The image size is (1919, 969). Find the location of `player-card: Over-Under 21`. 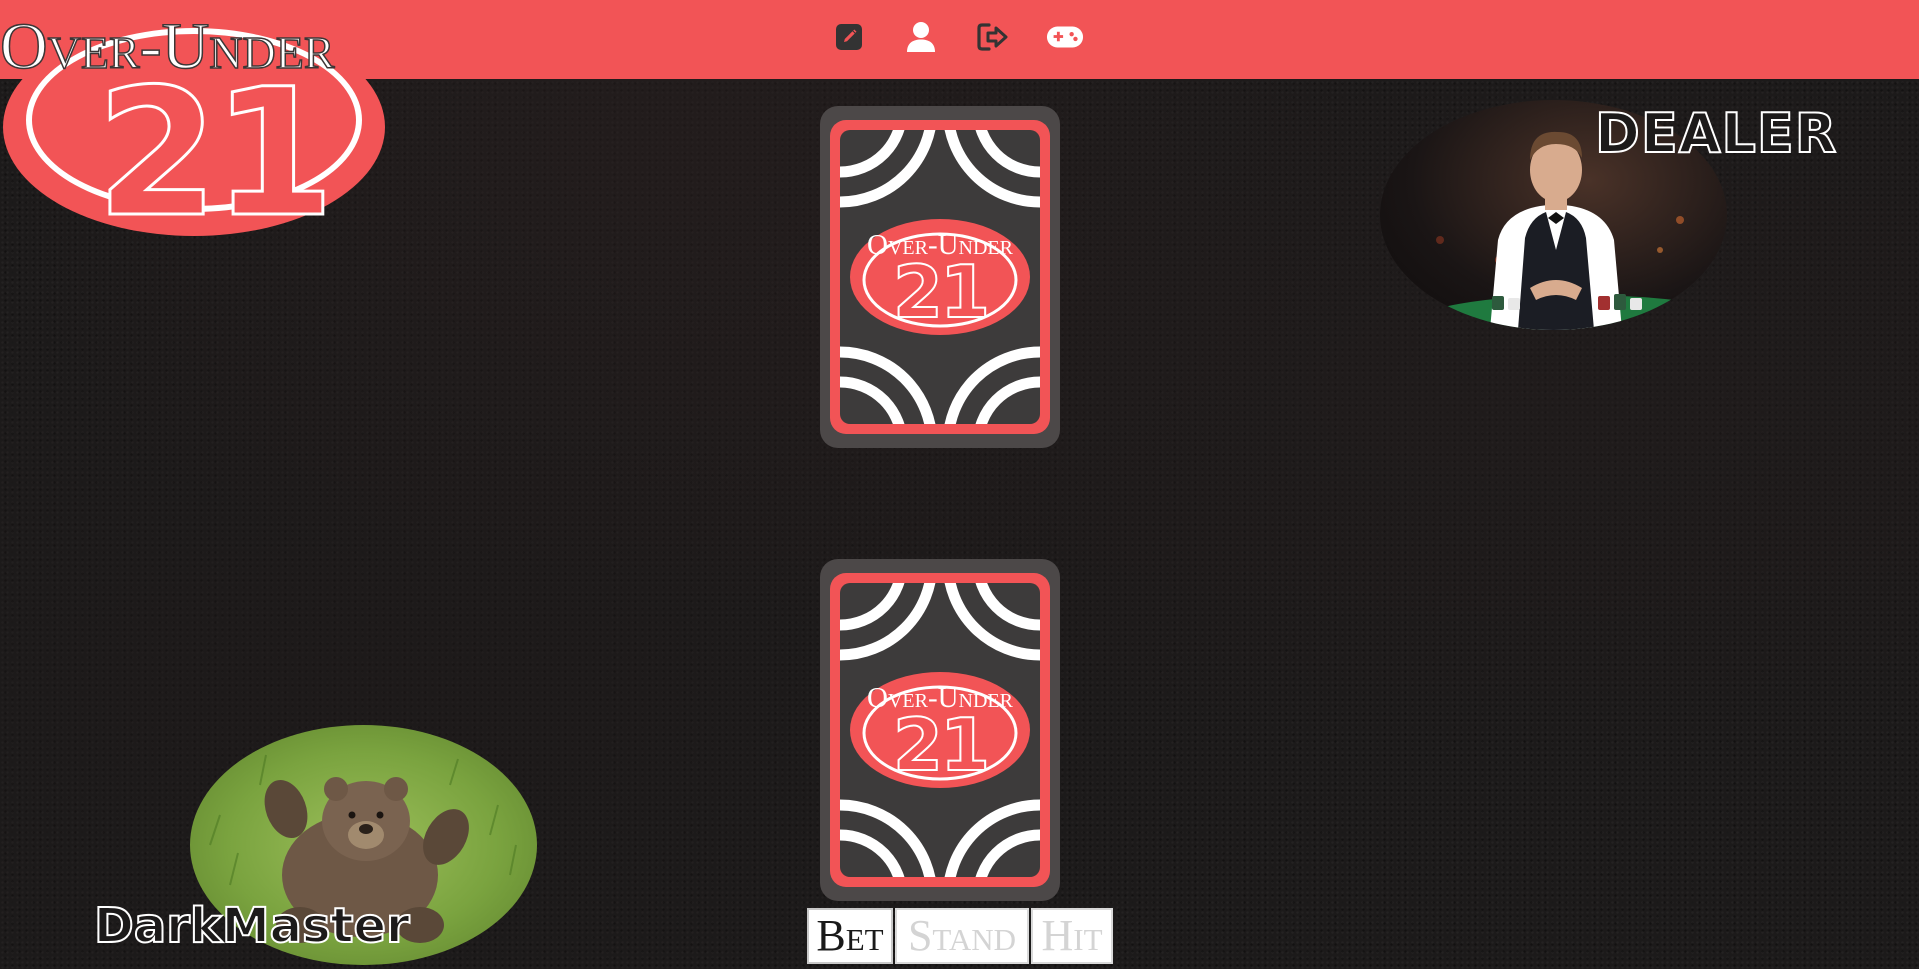

player-card: Over-Under 21 is located at coordinates (940, 730).